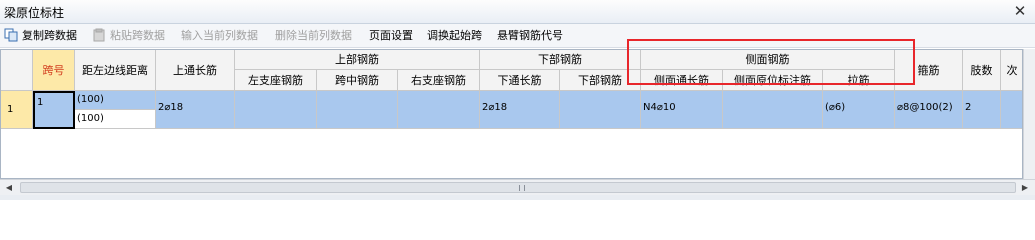  Describe the element at coordinates (219, 36) in the screenshot. I see `input-current-column-button: 输入当前列数据` at that location.